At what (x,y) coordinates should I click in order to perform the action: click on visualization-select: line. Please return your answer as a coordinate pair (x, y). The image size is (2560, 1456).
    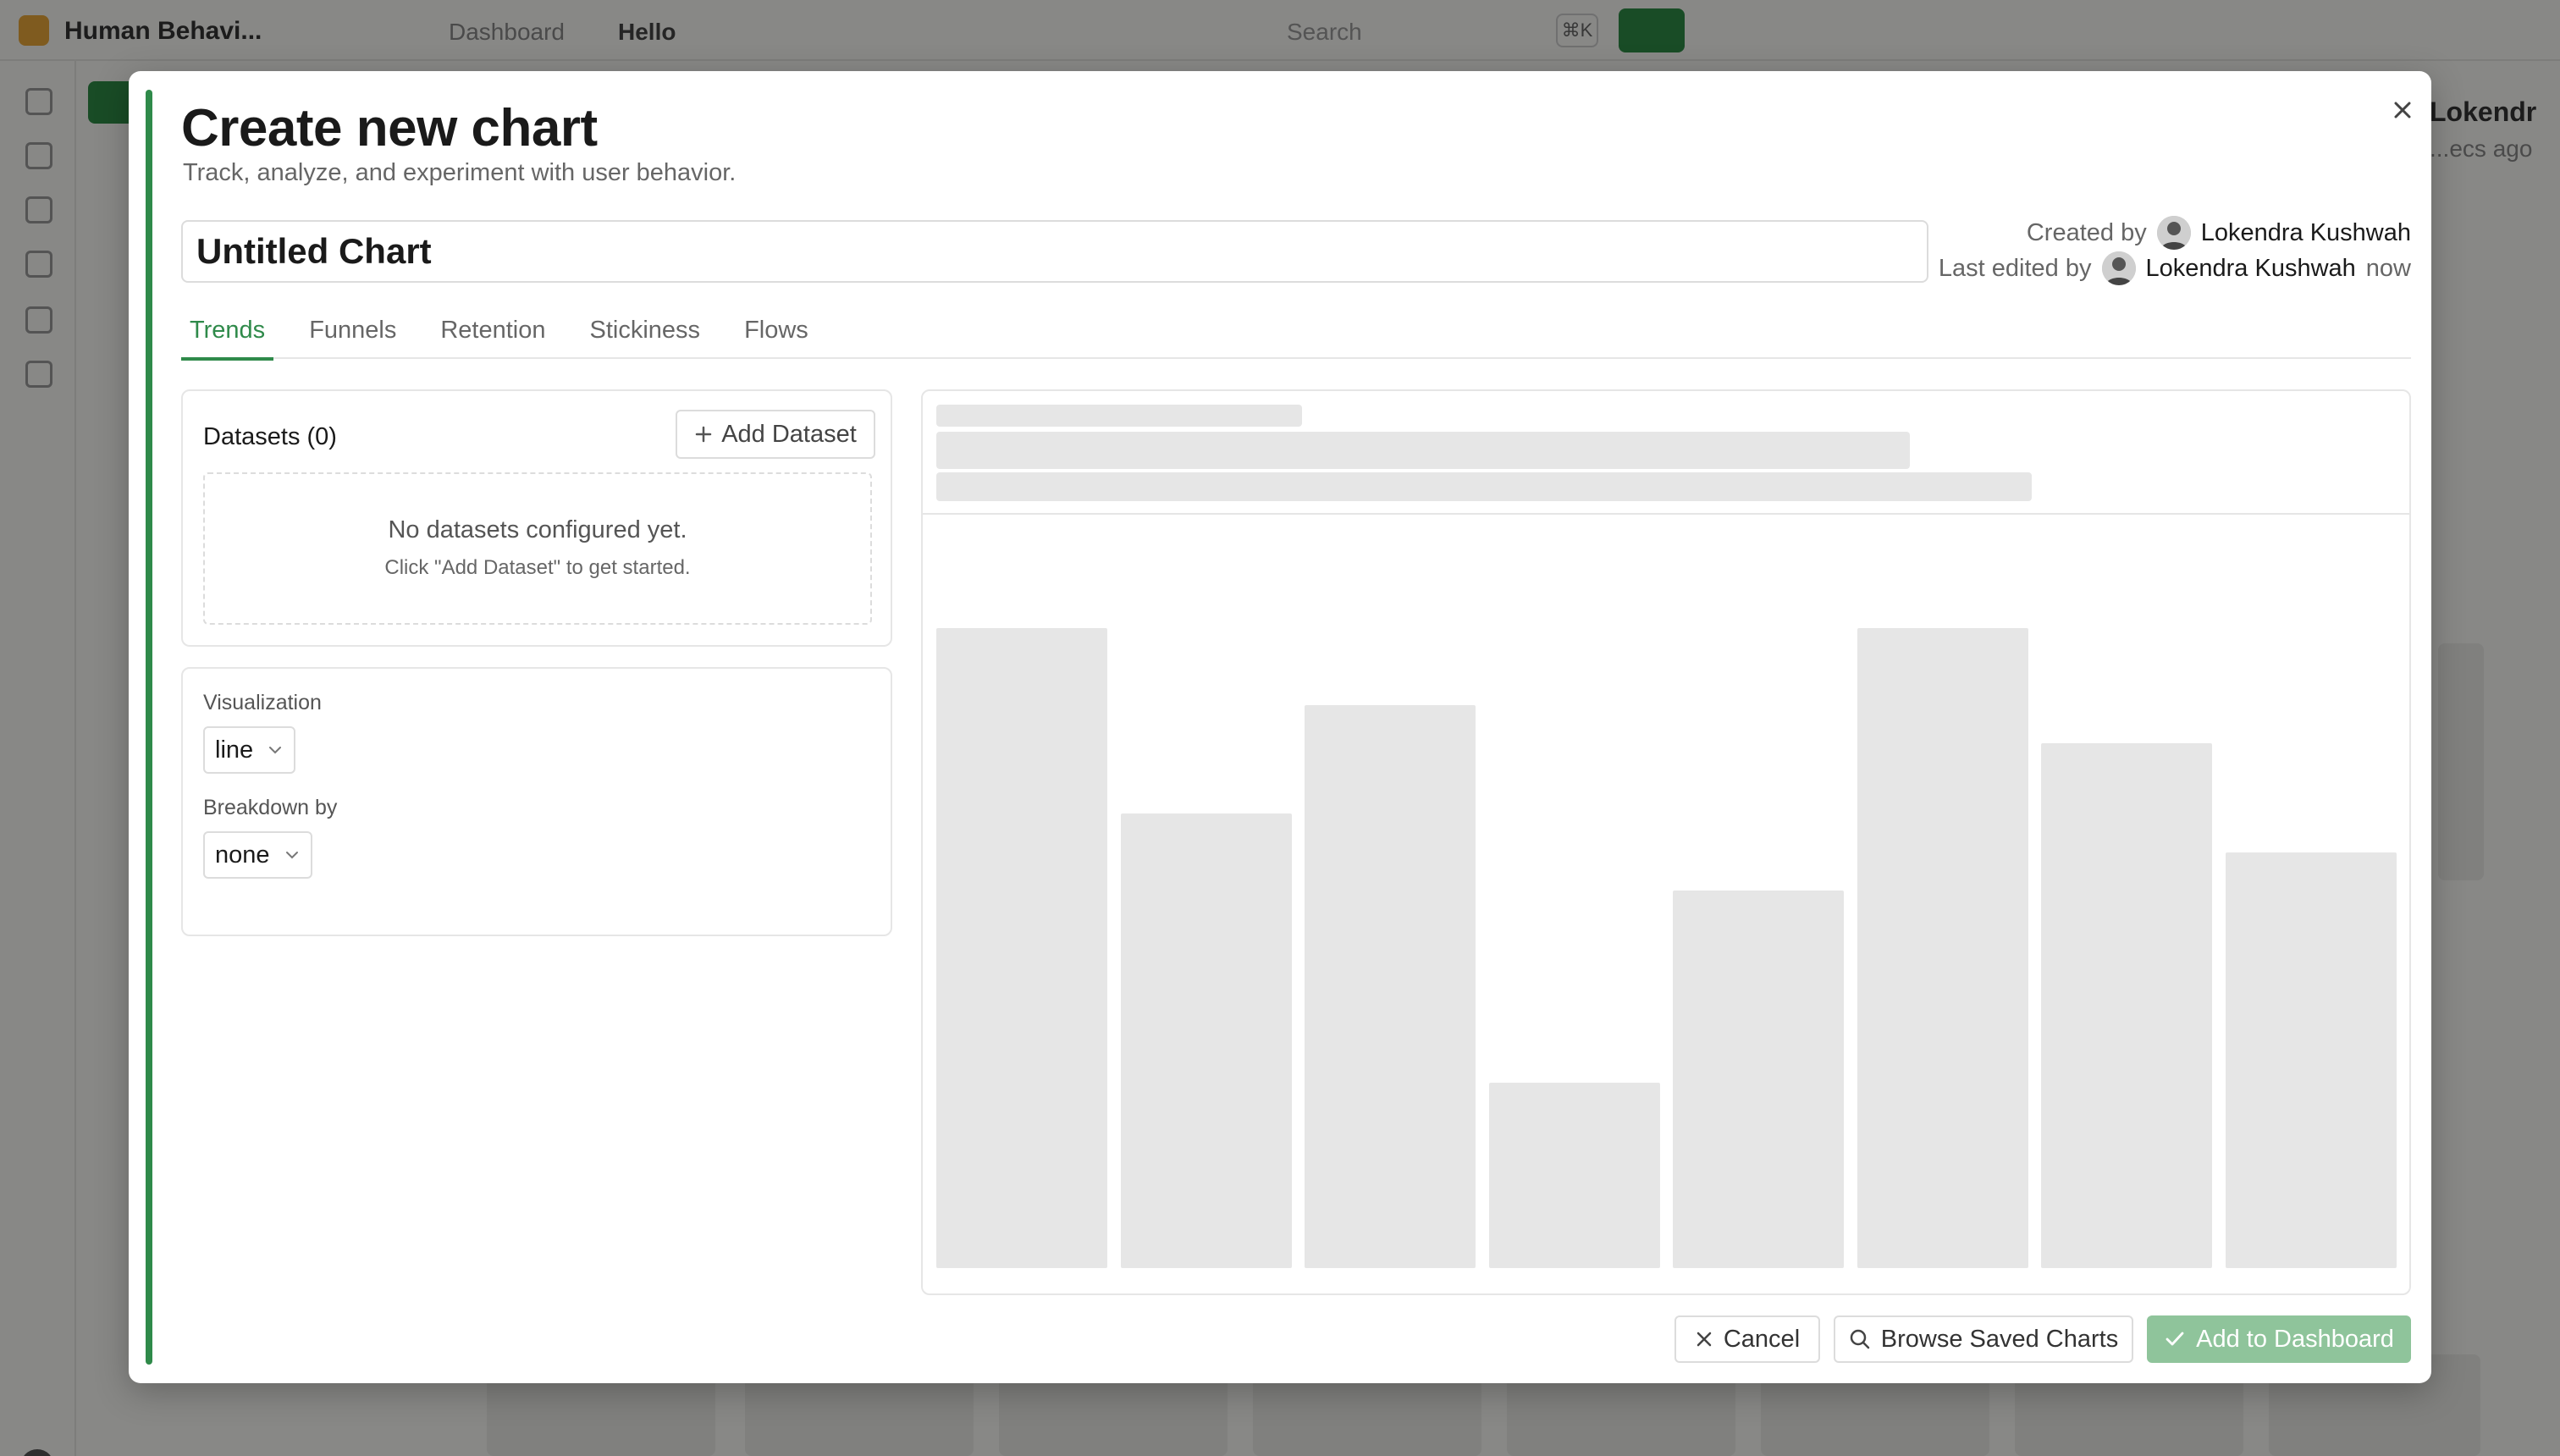
    Looking at the image, I should click on (249, 750).